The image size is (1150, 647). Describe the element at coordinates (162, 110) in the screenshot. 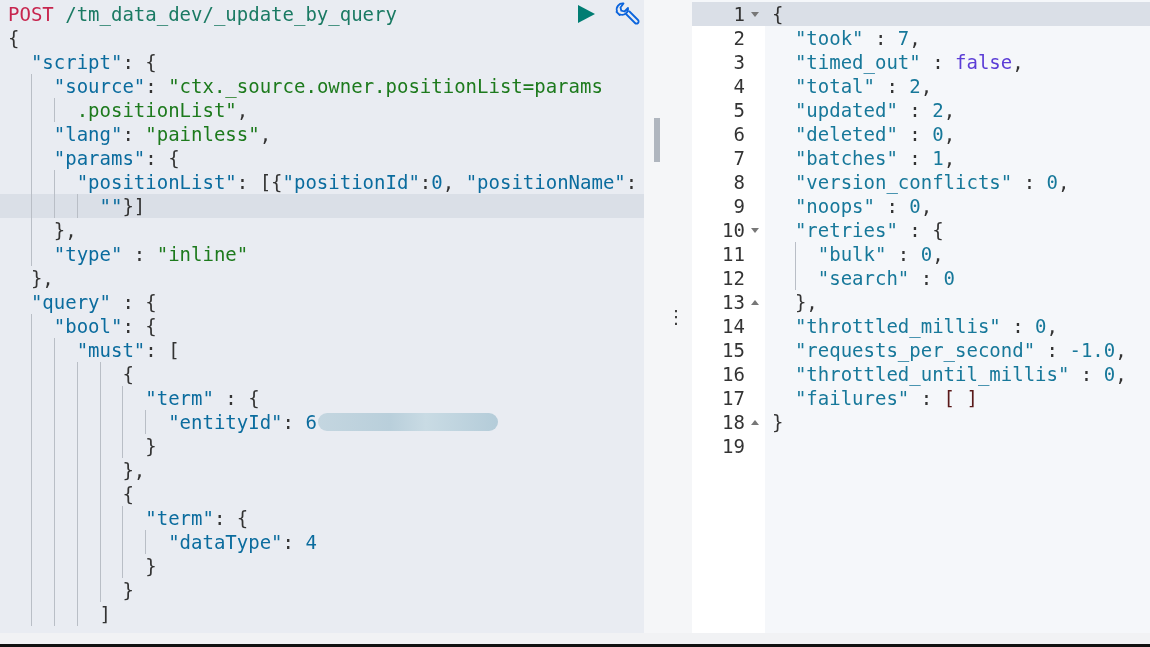

I see `code-line: .positionList",` at that location.